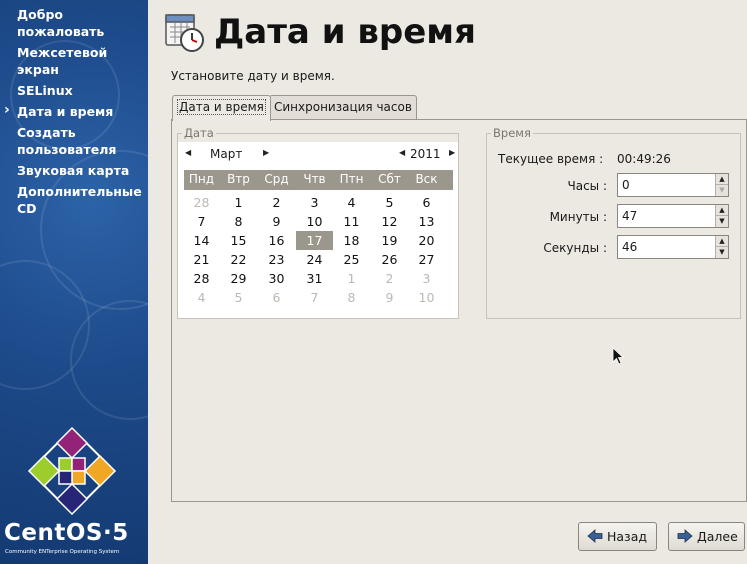 This screenshot has height=564, width=747. Describe the element at coordinates (595, 536) in the screenshot. I see `arrow-left-icon` at that location.